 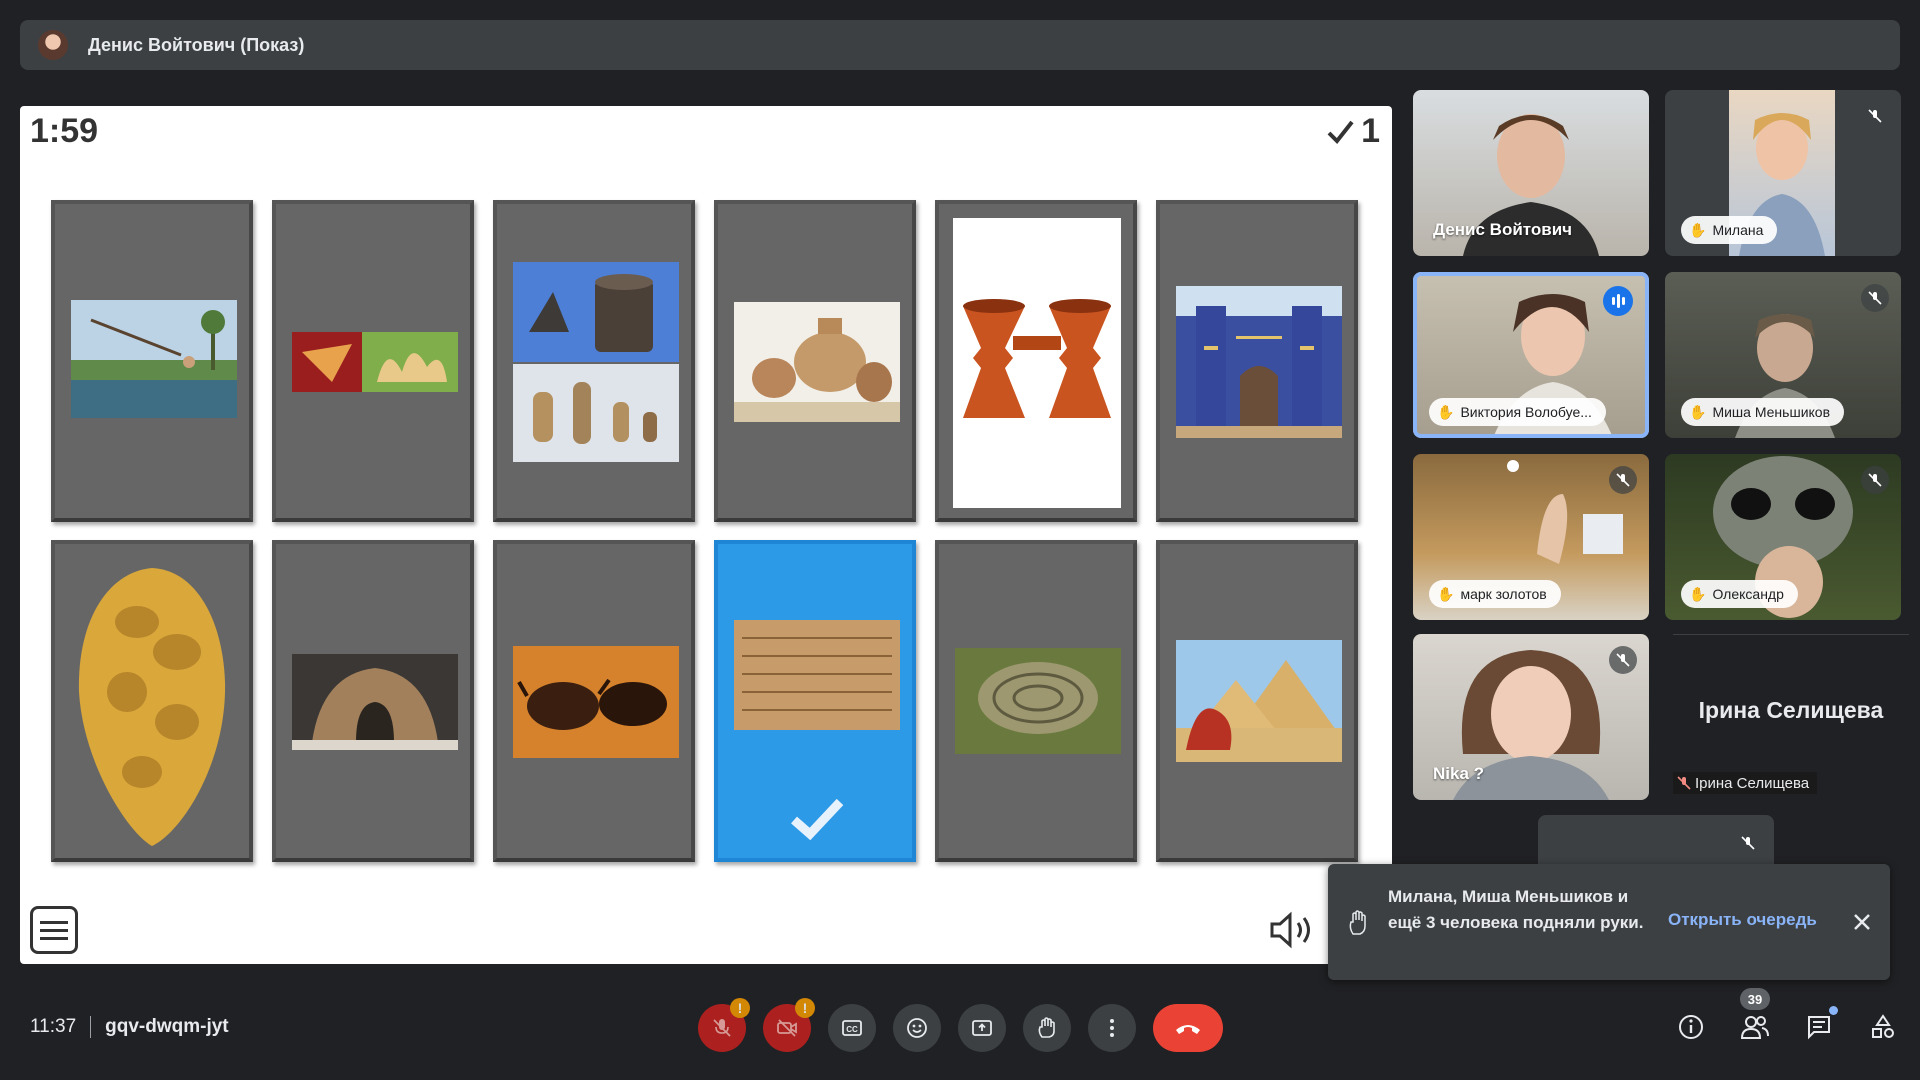 I want to click on reactions-button, so click(x=917, y=1028).